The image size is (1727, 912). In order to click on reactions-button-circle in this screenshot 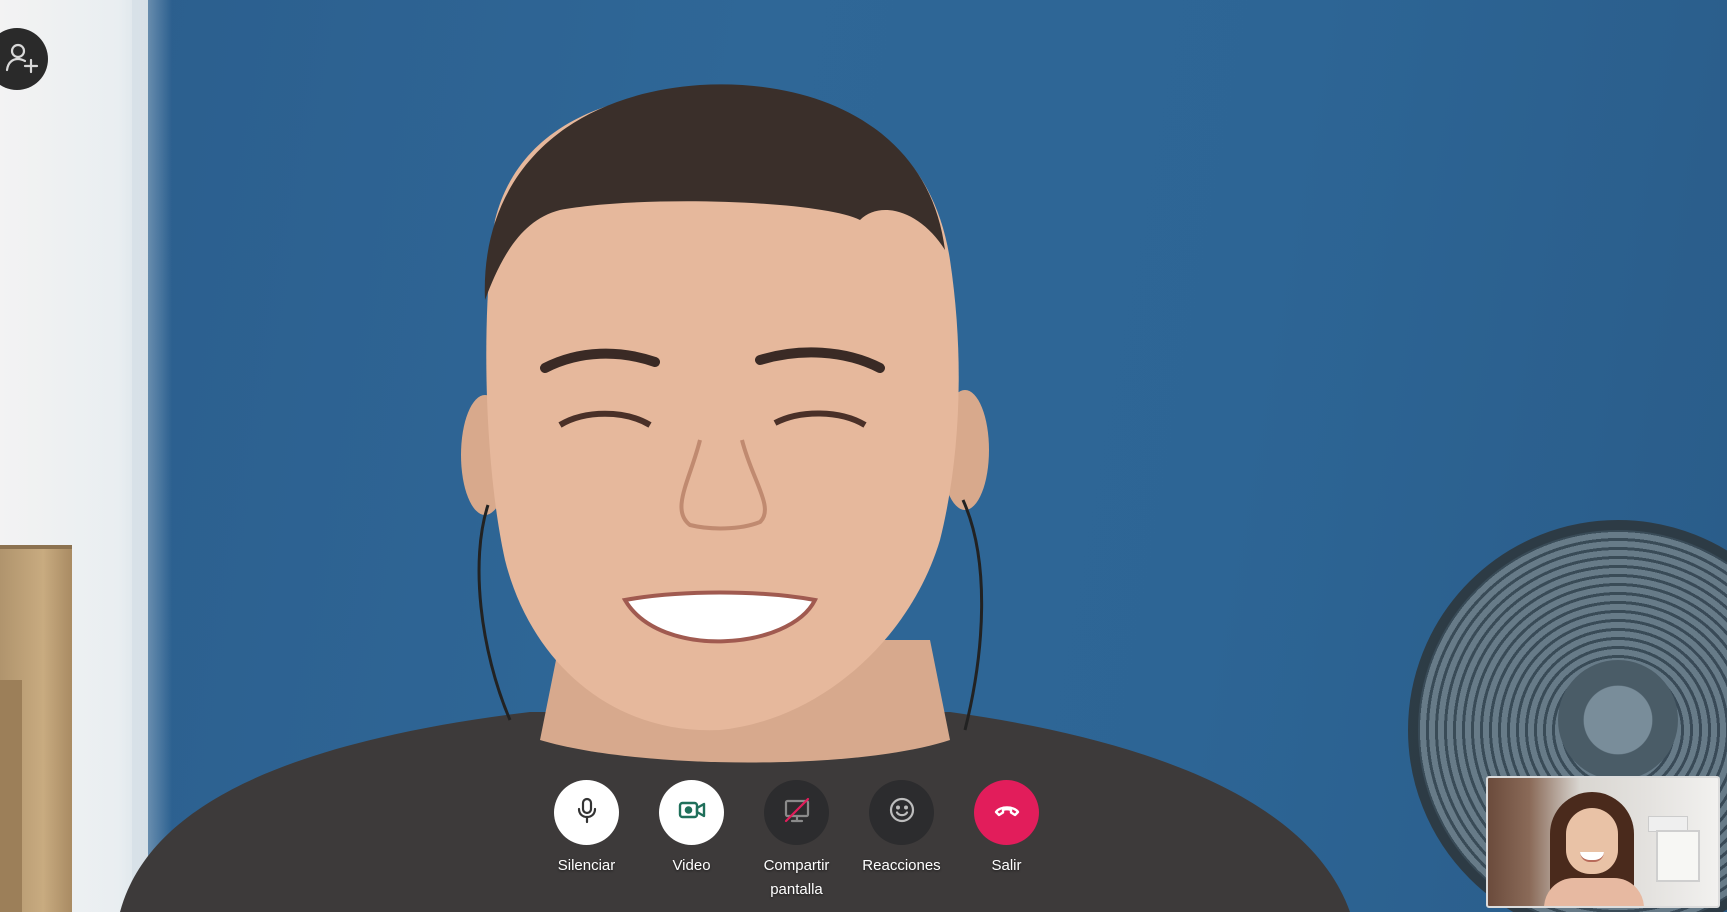, I will do `click(901, 812)`.